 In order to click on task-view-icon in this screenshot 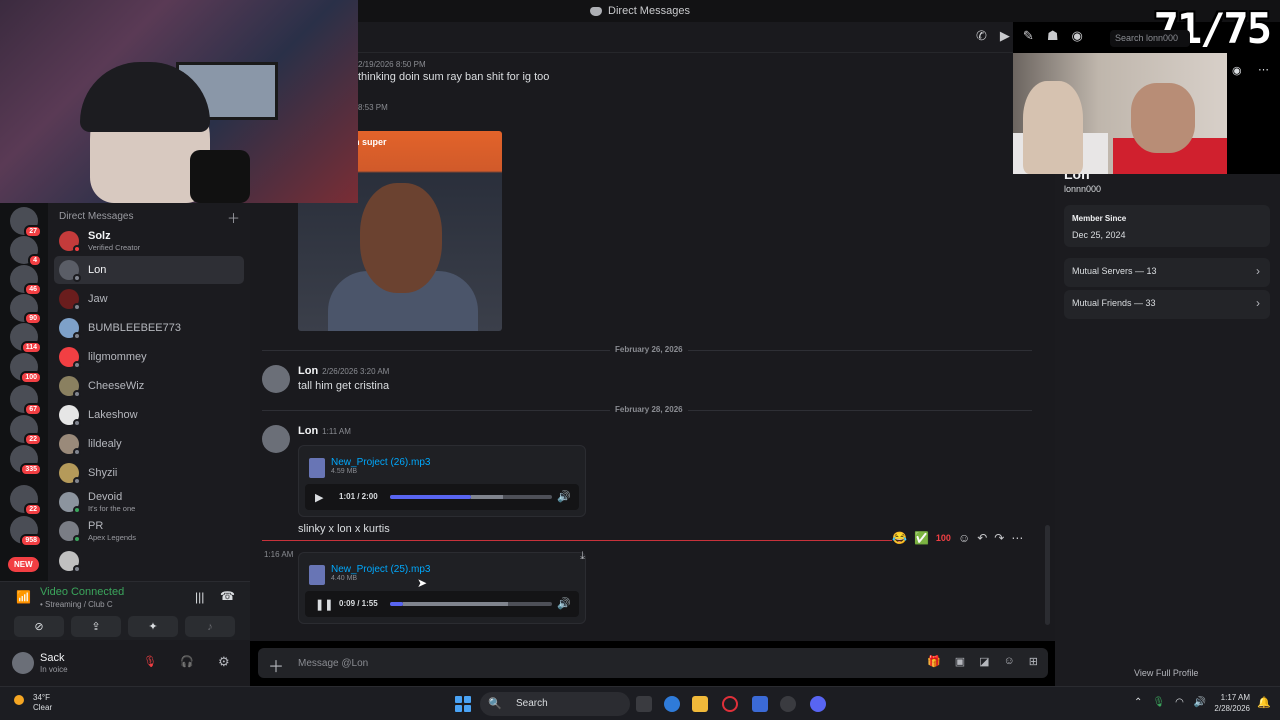, I will do `click(644, 704)`.